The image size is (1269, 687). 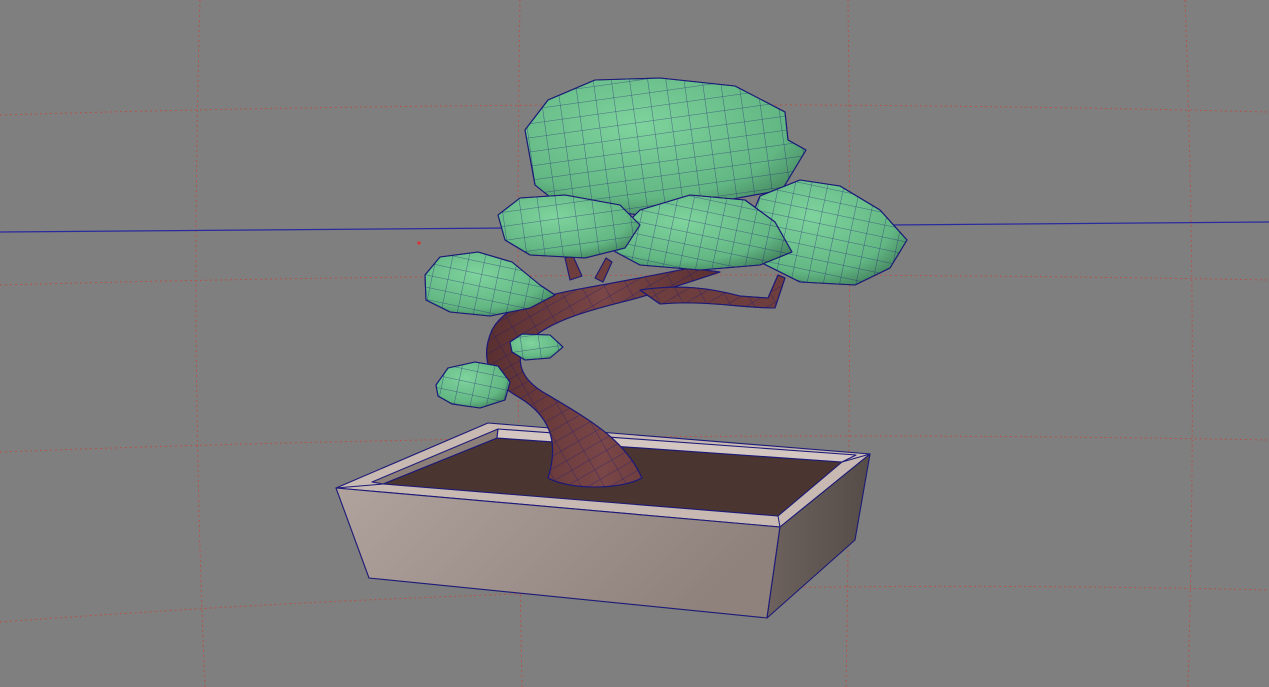 I want to click on foliage-small-pad, so click(x=536, y=347).